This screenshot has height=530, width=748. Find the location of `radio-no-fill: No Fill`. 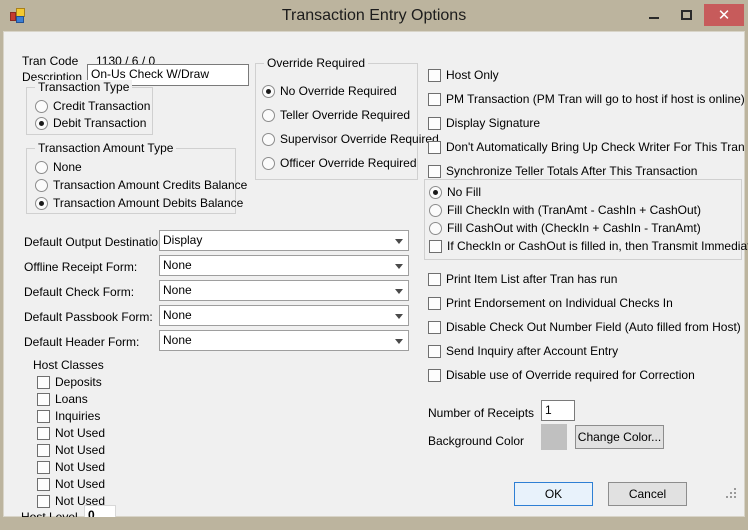

radio-no-fill: No Fill is located at coordinates (455, 192).